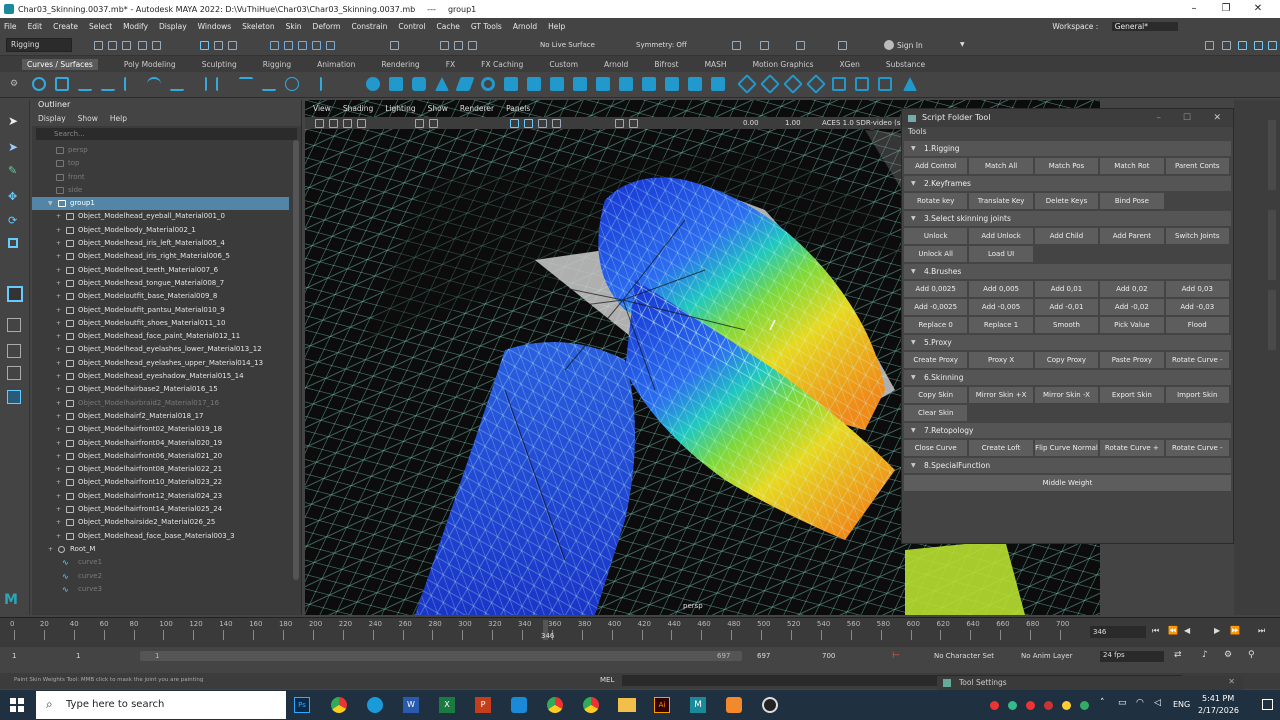  What do you see at coordinates (316, 45) in the screenshot?
I see `snap-view-icon` at bounding box center [316, 45].